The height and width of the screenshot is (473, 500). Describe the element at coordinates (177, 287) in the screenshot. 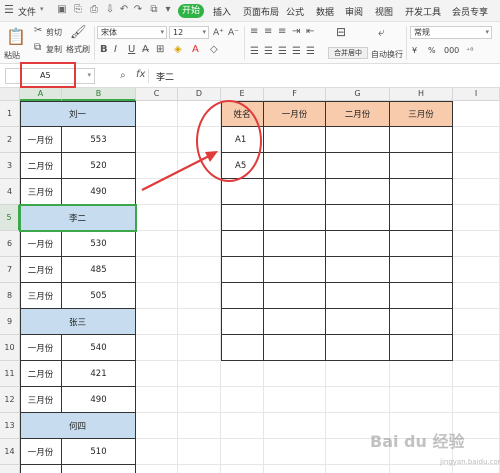

I see `gridline-vertical` at that location.